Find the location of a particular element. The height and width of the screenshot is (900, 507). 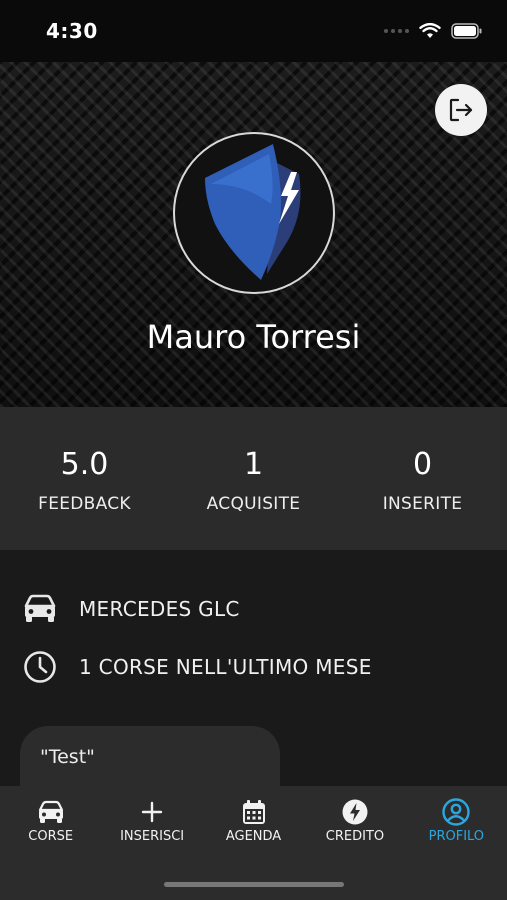

tab-label: AGENDA is located at coordinates (253, 836).